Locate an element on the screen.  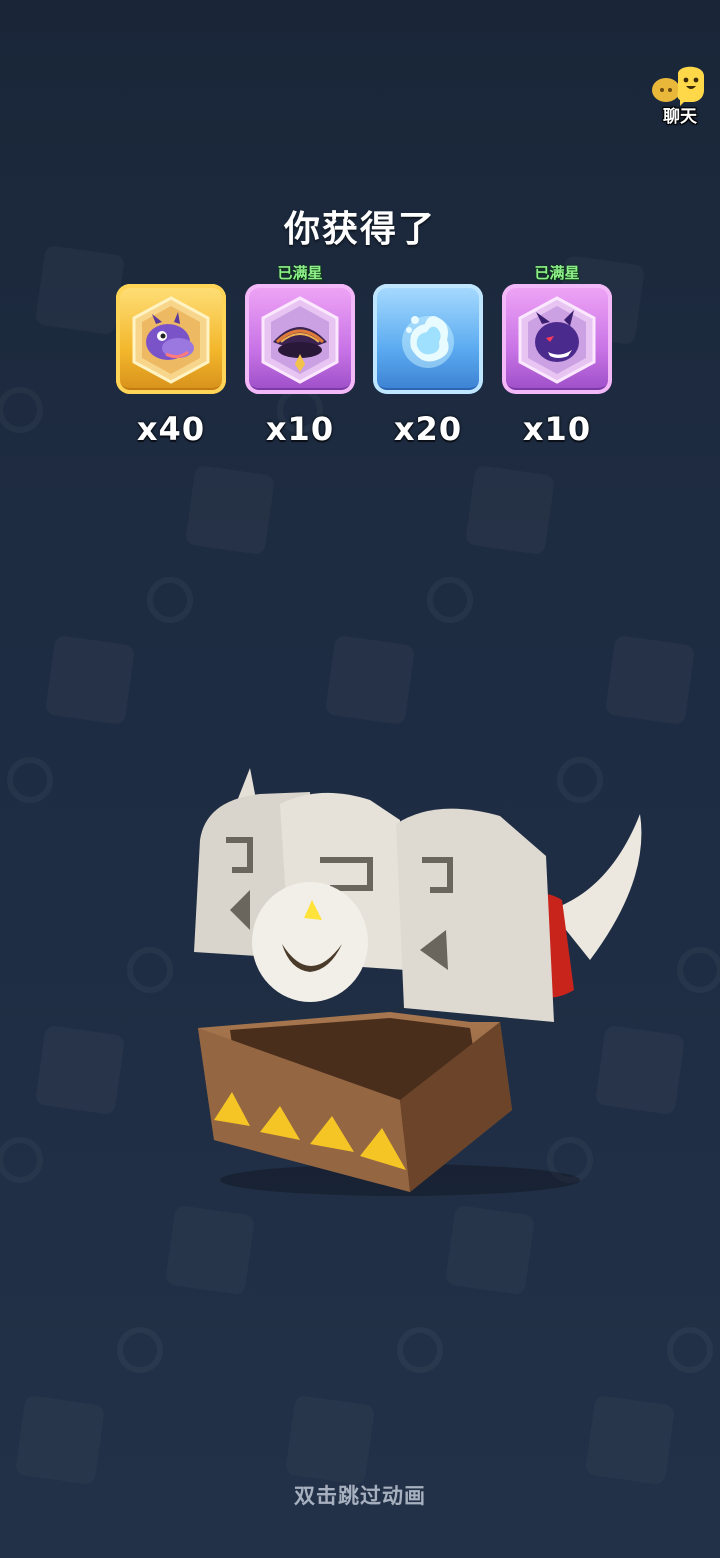
spirit-orb-icon is located at coordinates (428, 342).